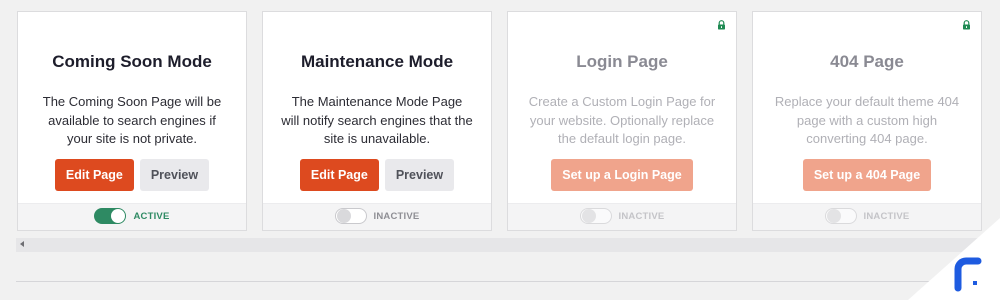  Describe the element at coordinates (22, 244) in the screenshot. I see `left-arrow-icon` at that location.